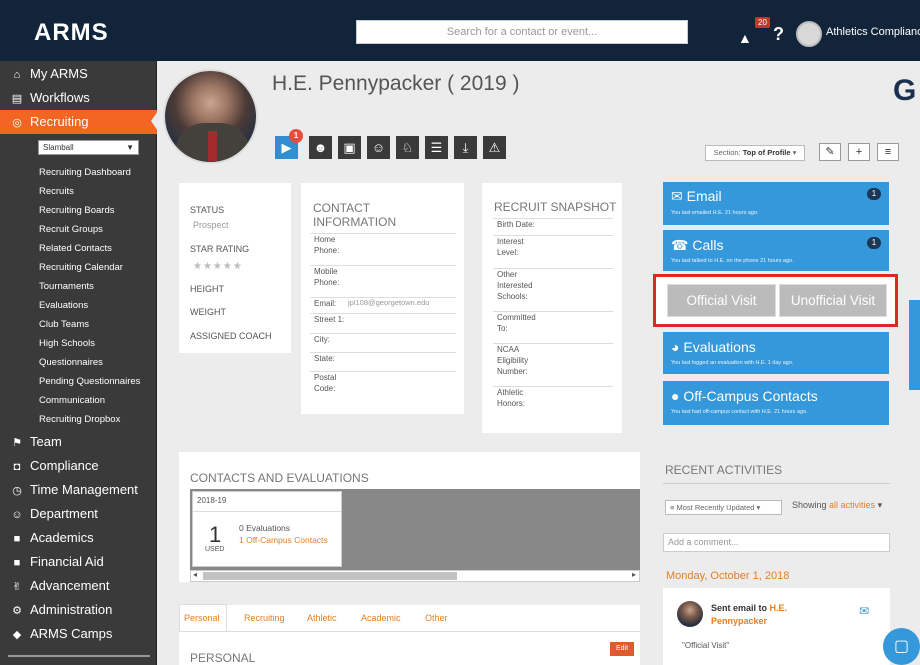  I want to click on group-icon: ☻, so click(320, 147).